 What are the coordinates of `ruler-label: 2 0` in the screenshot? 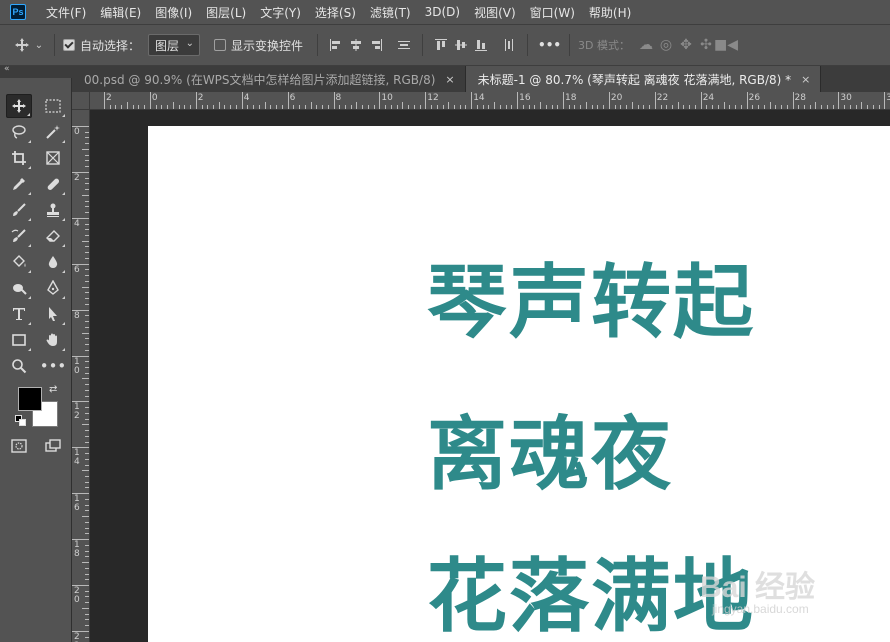 It's located at (77, 595).